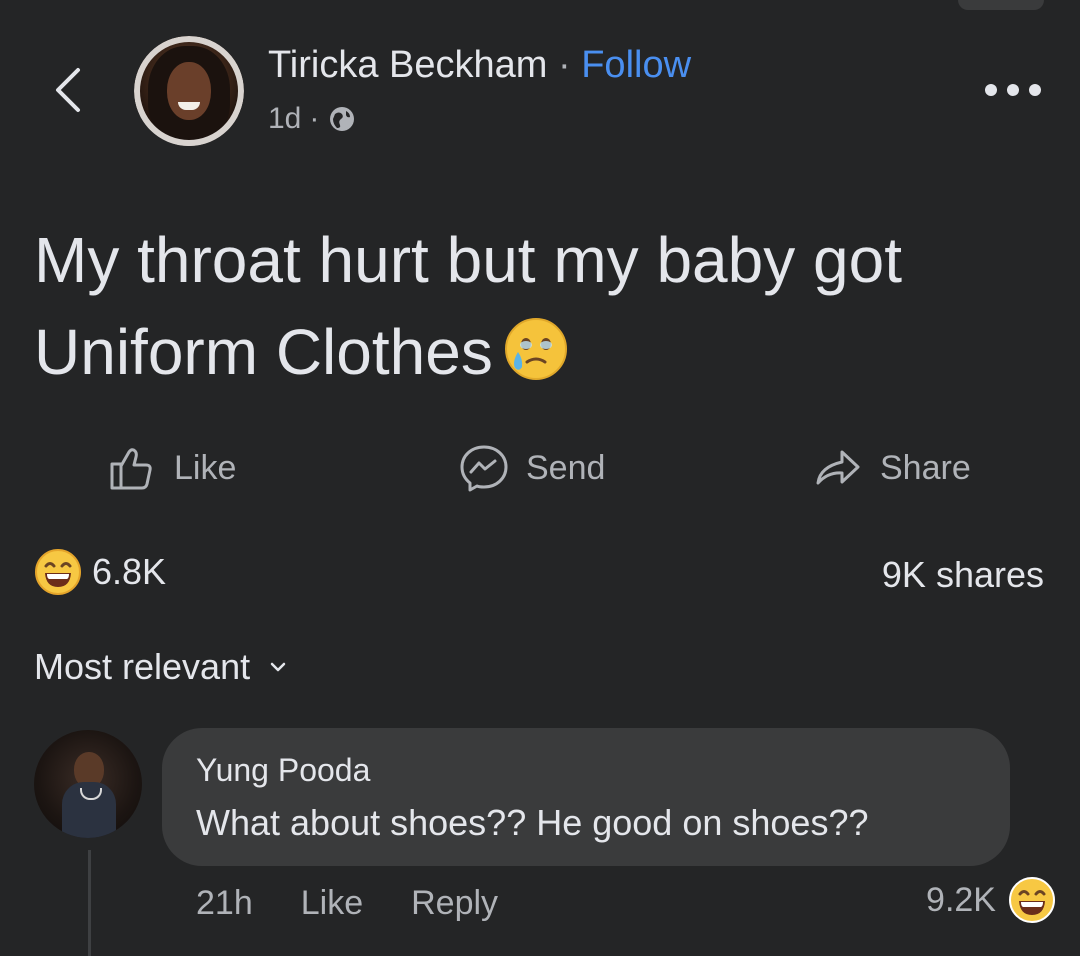  I want to click on comment-reply-button: Reply, so click(454, 903).